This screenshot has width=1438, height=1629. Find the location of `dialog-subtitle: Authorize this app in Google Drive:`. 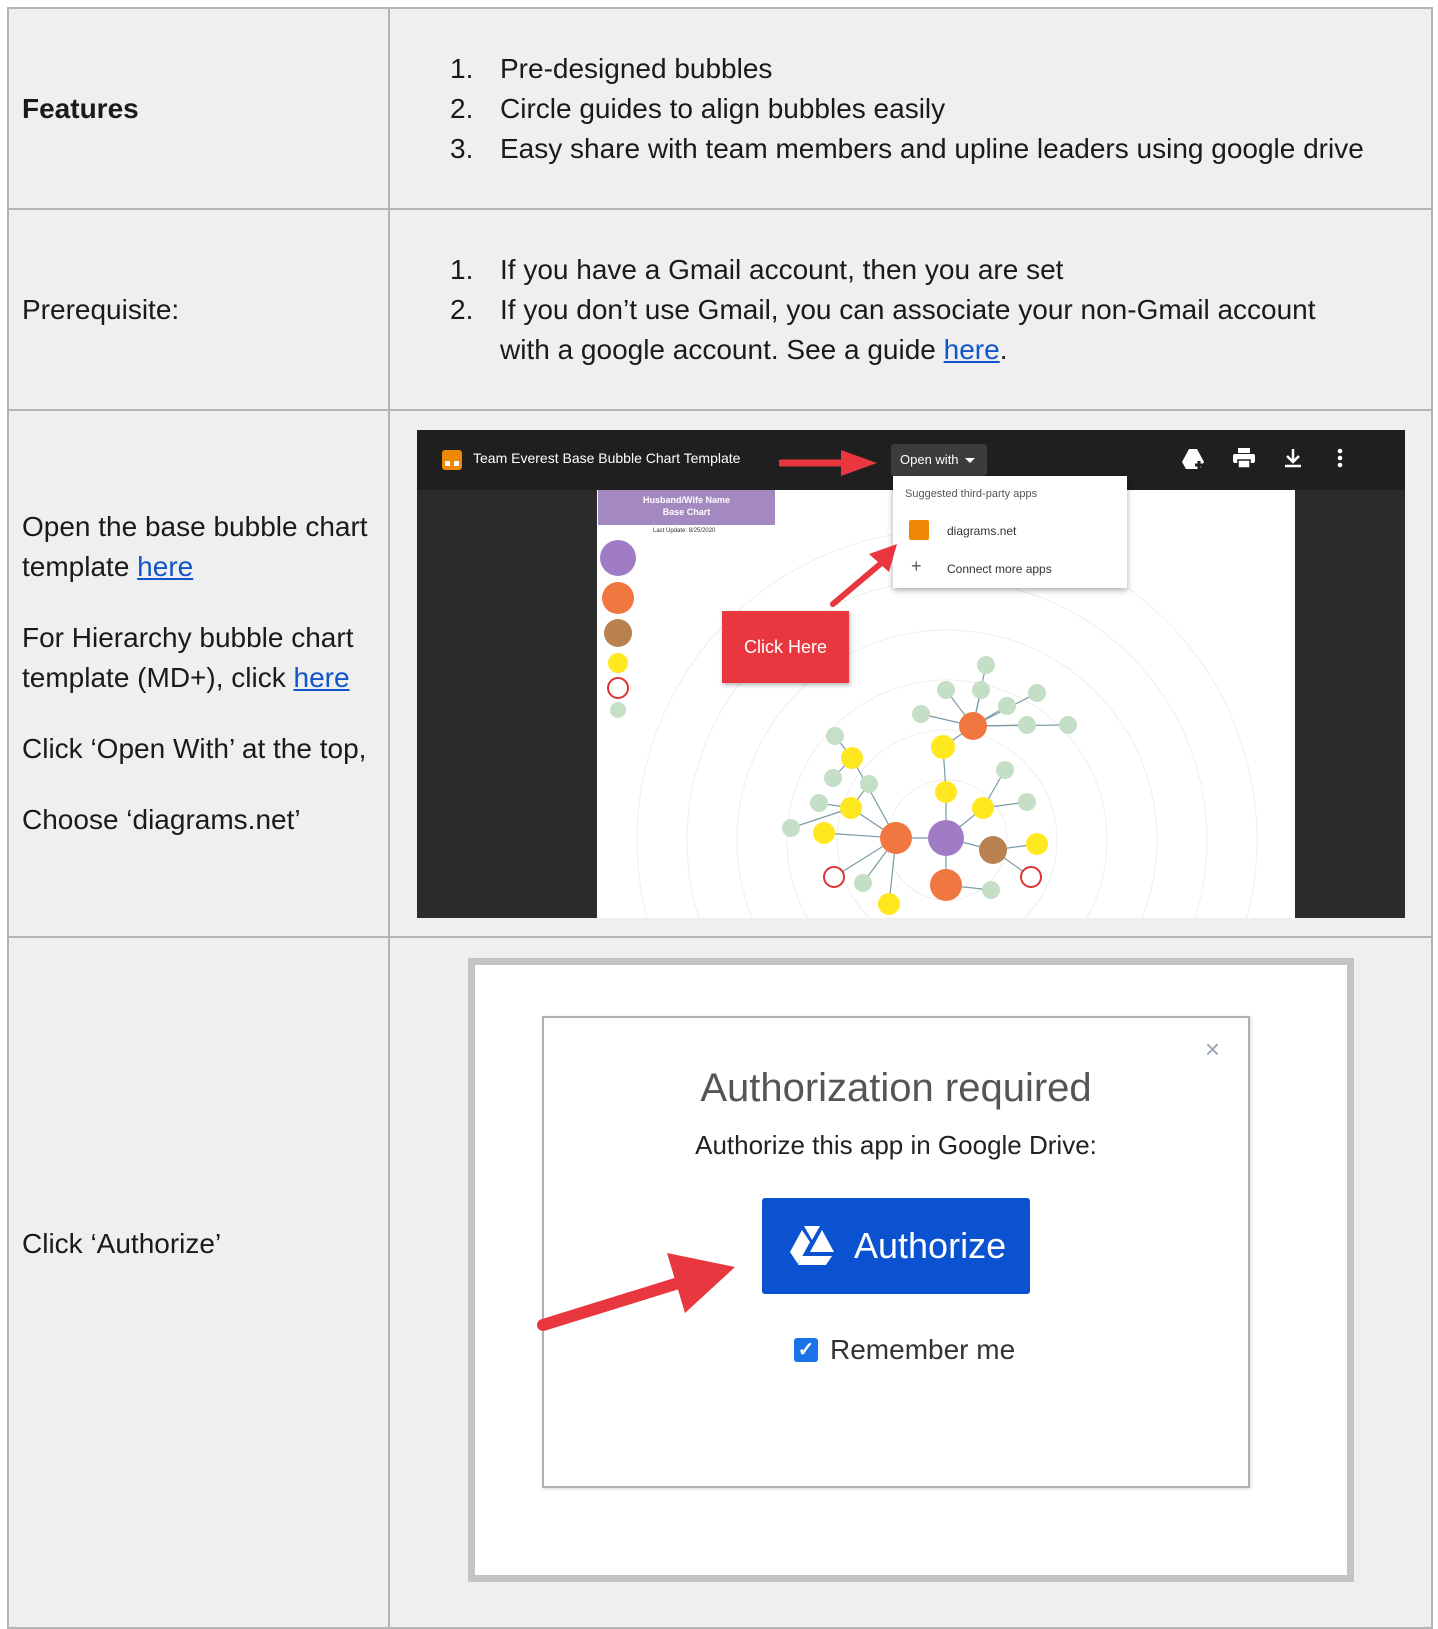

dialog-subtitle: Authorize this app in Google Drive: is located at coordinates (896, 1145).